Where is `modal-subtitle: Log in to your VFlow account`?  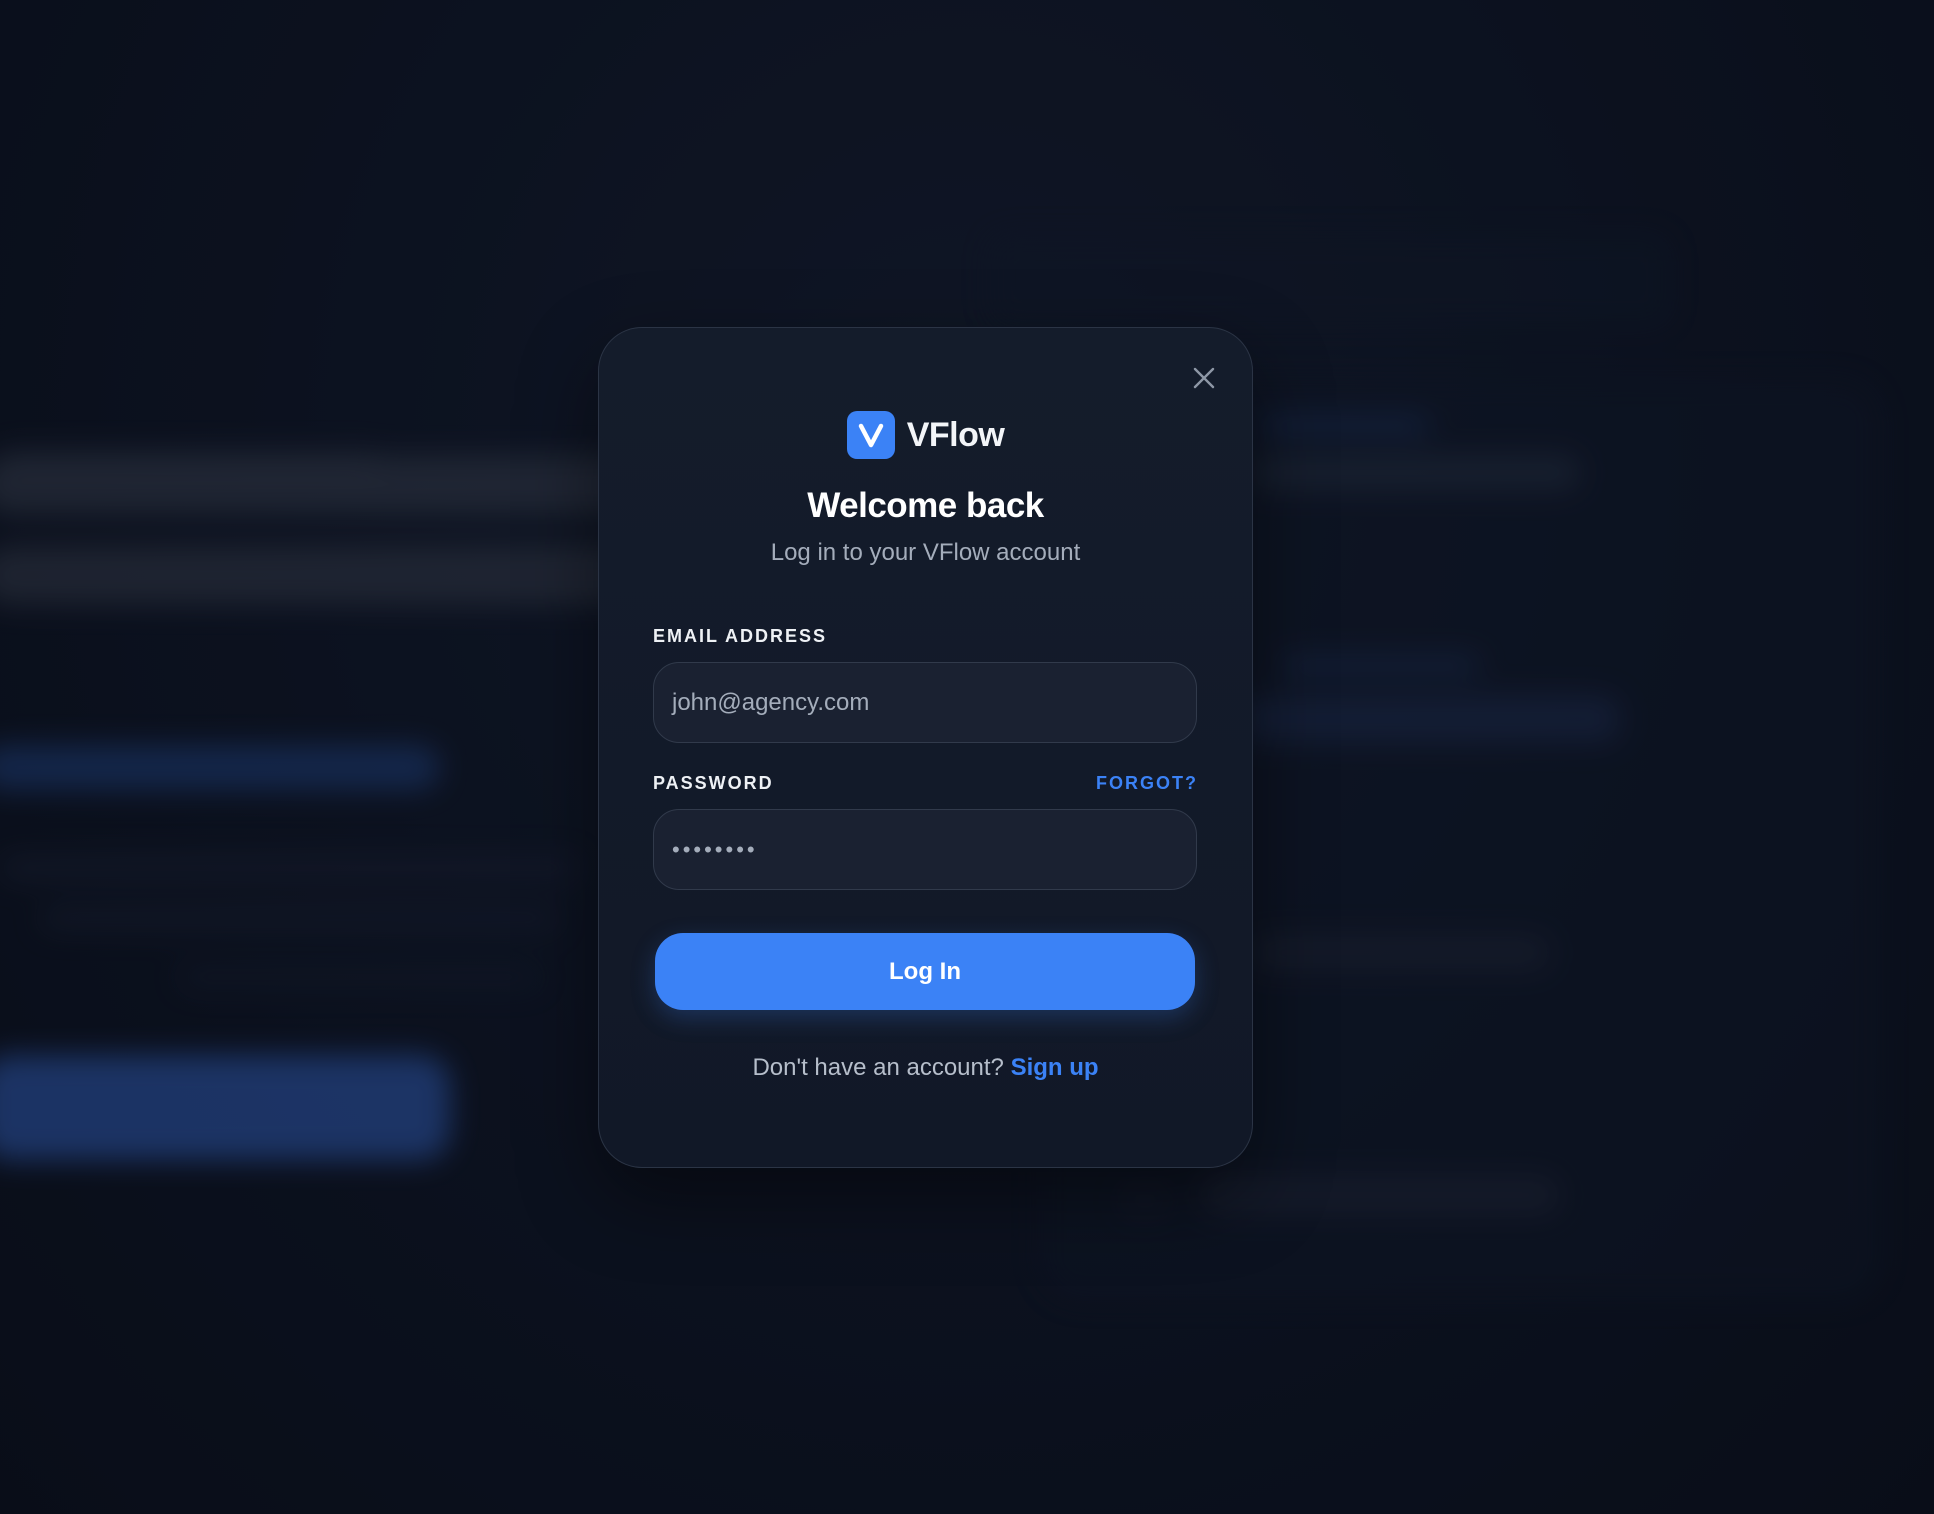
modal-subtitle: Log in to your VFlow account is located at coordinates (925, 552).